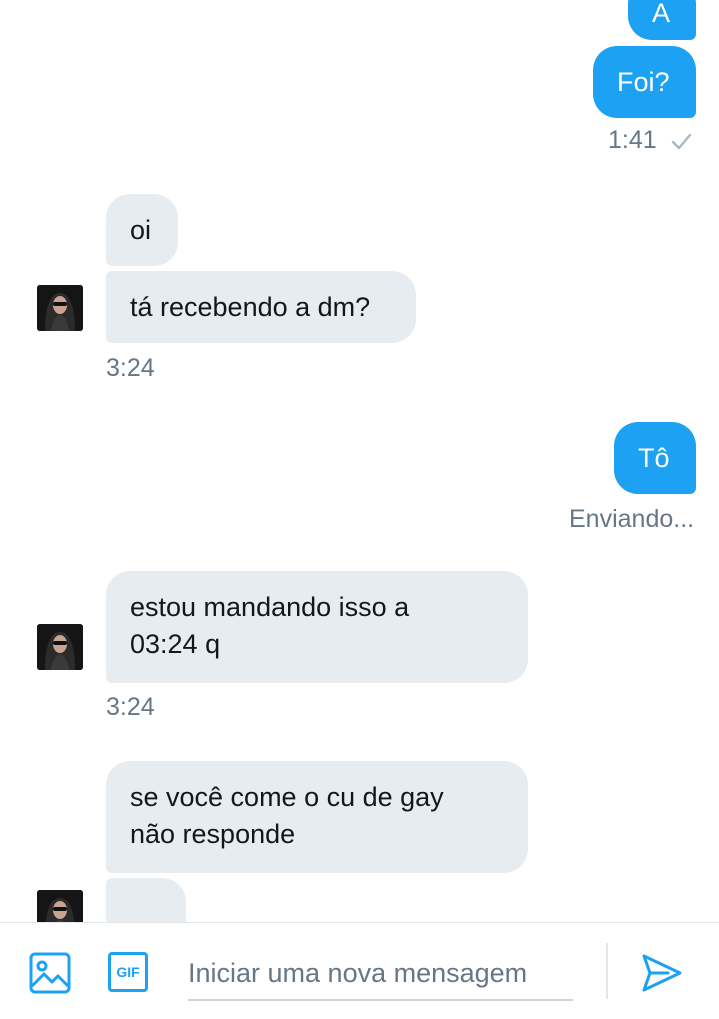 This screenshot has width=719, height=1019. What do you see at coordinates (270, 607) in the screenshot?
I see `message-text-line: estou mandando isso a` at bounding box center [270, 607].